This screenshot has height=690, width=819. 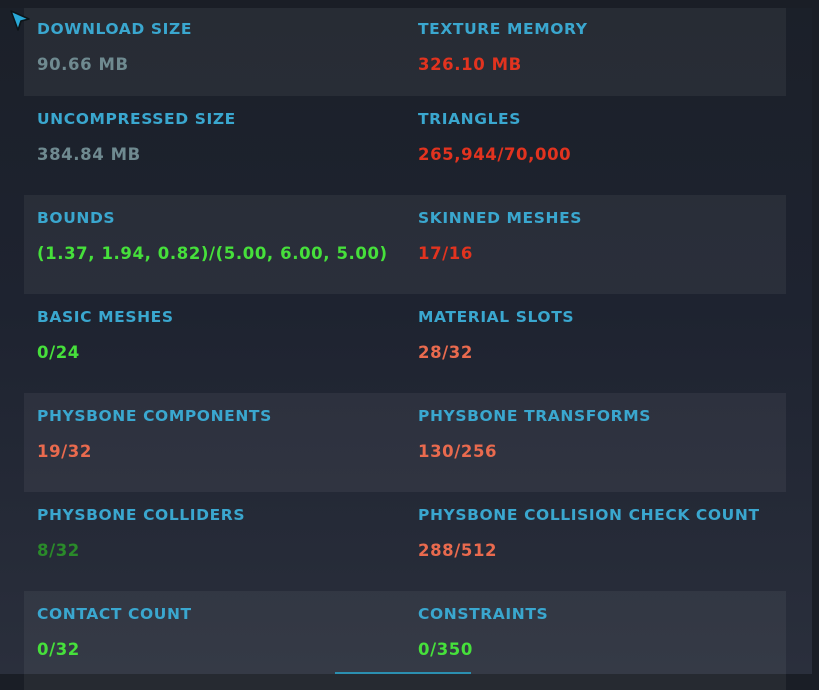 What do you see at coordinates (496, 317) in the screenshot?
I see `stat-label: MATERIAL SLOTS` at bounding box center [496, 317].